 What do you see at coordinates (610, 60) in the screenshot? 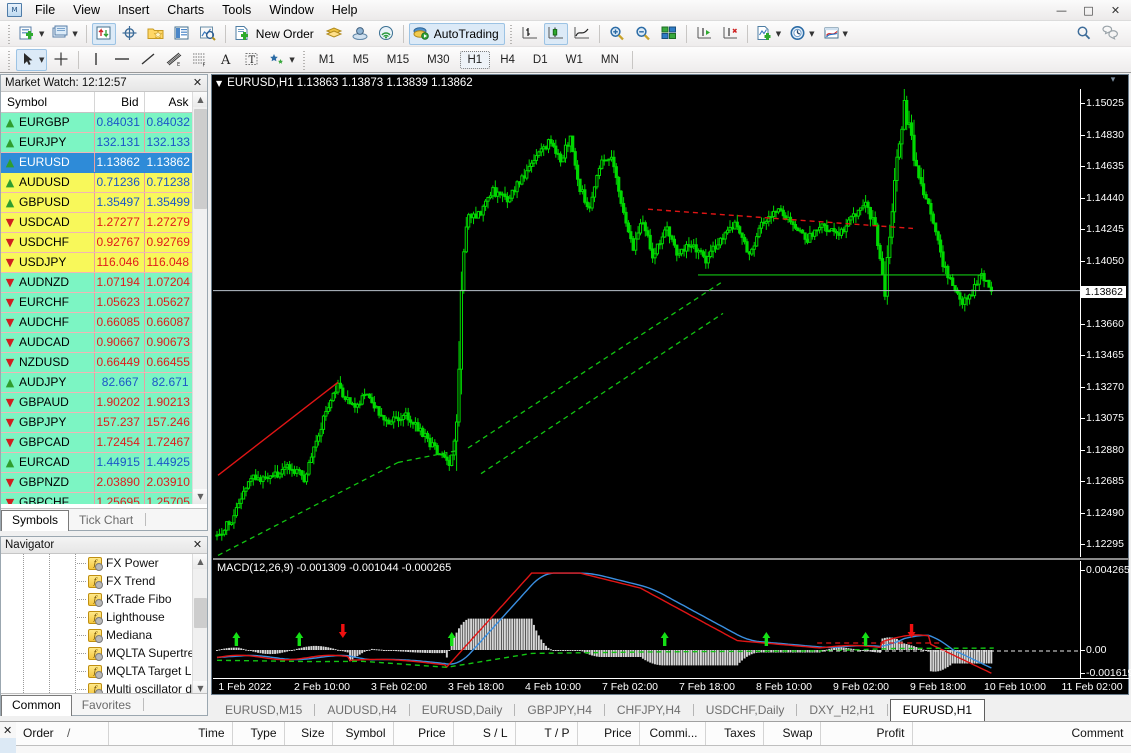
I see `timeframe-mn: MN` at bounding box center [610, 60].